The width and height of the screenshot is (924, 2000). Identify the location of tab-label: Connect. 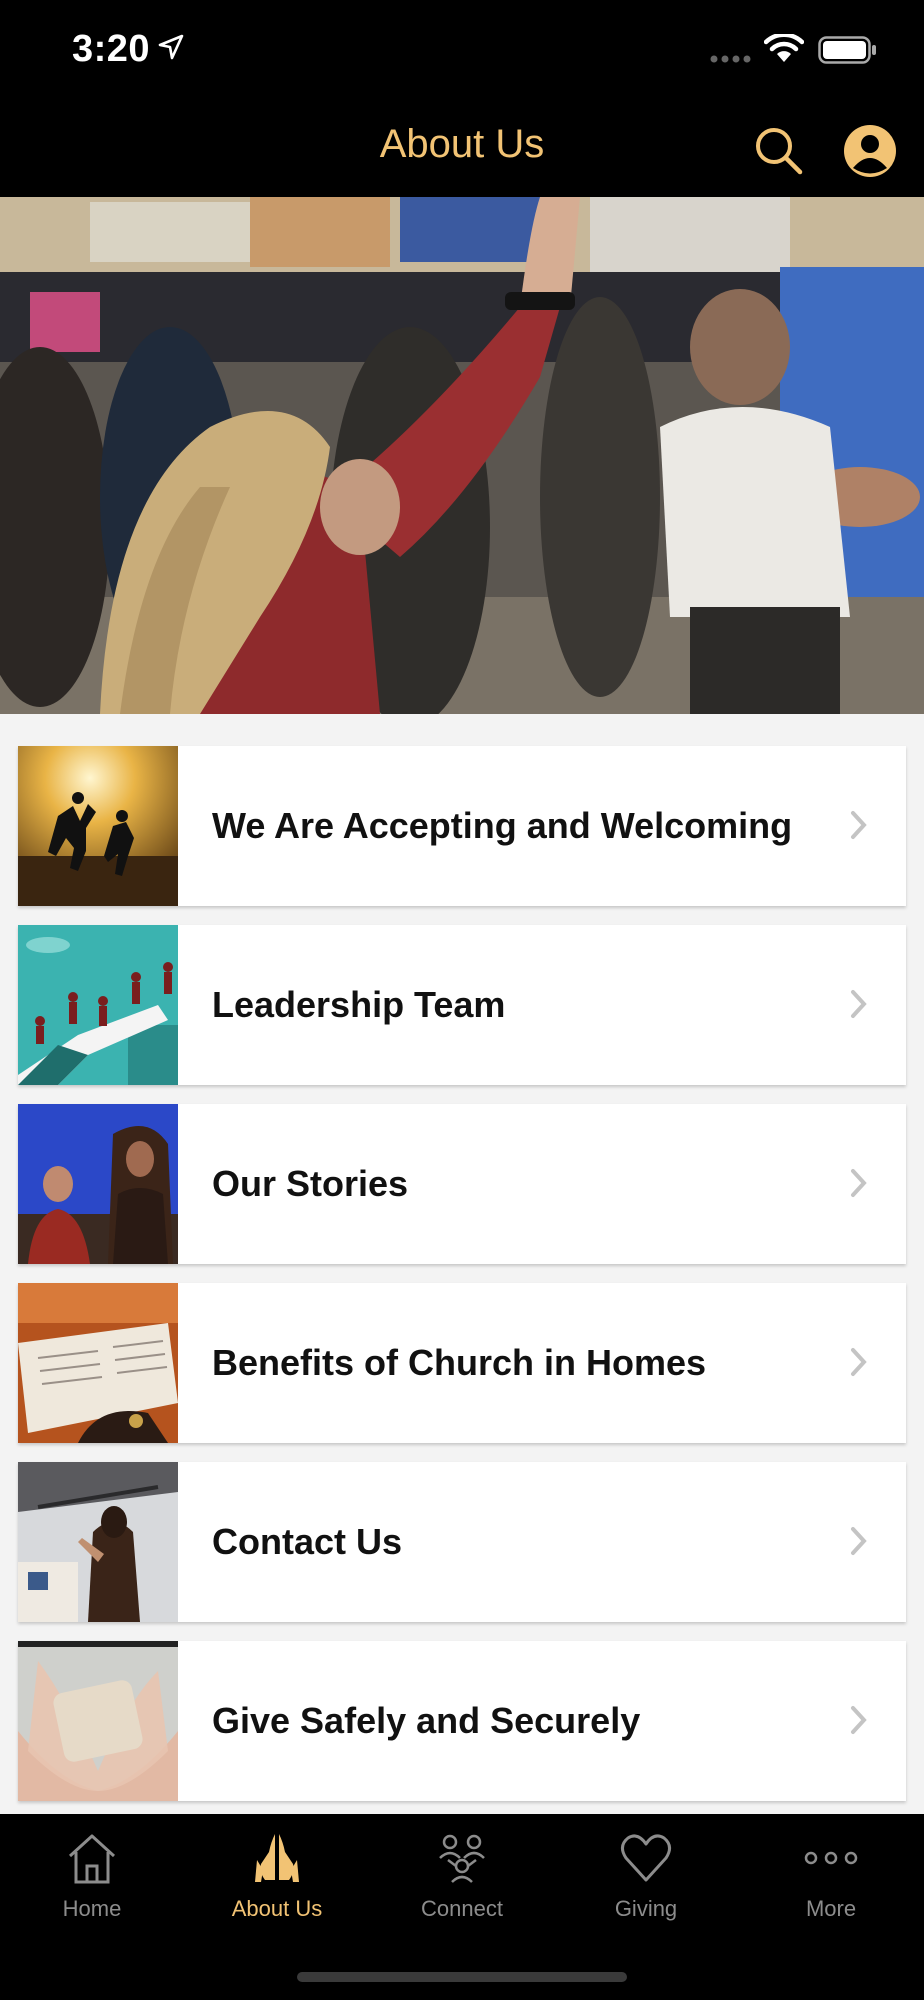
(462, 1908).